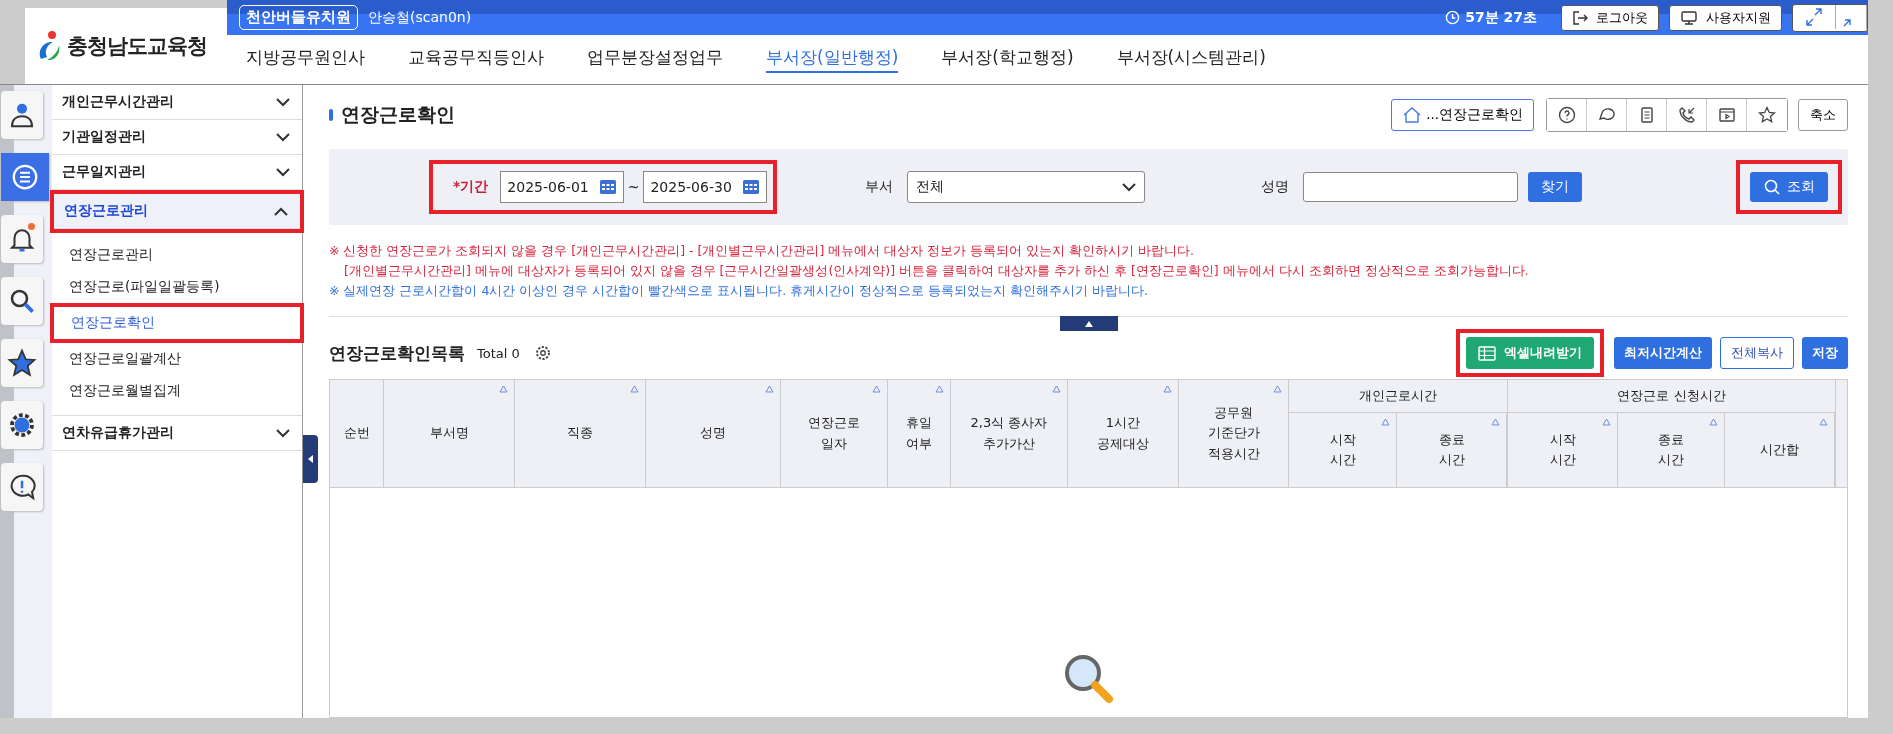 This screenshot has width=1893, height=734. Describe the element at coordinates (137, 46) in the screenshot. I see `logo-text: 충청남도교육청` at that location.